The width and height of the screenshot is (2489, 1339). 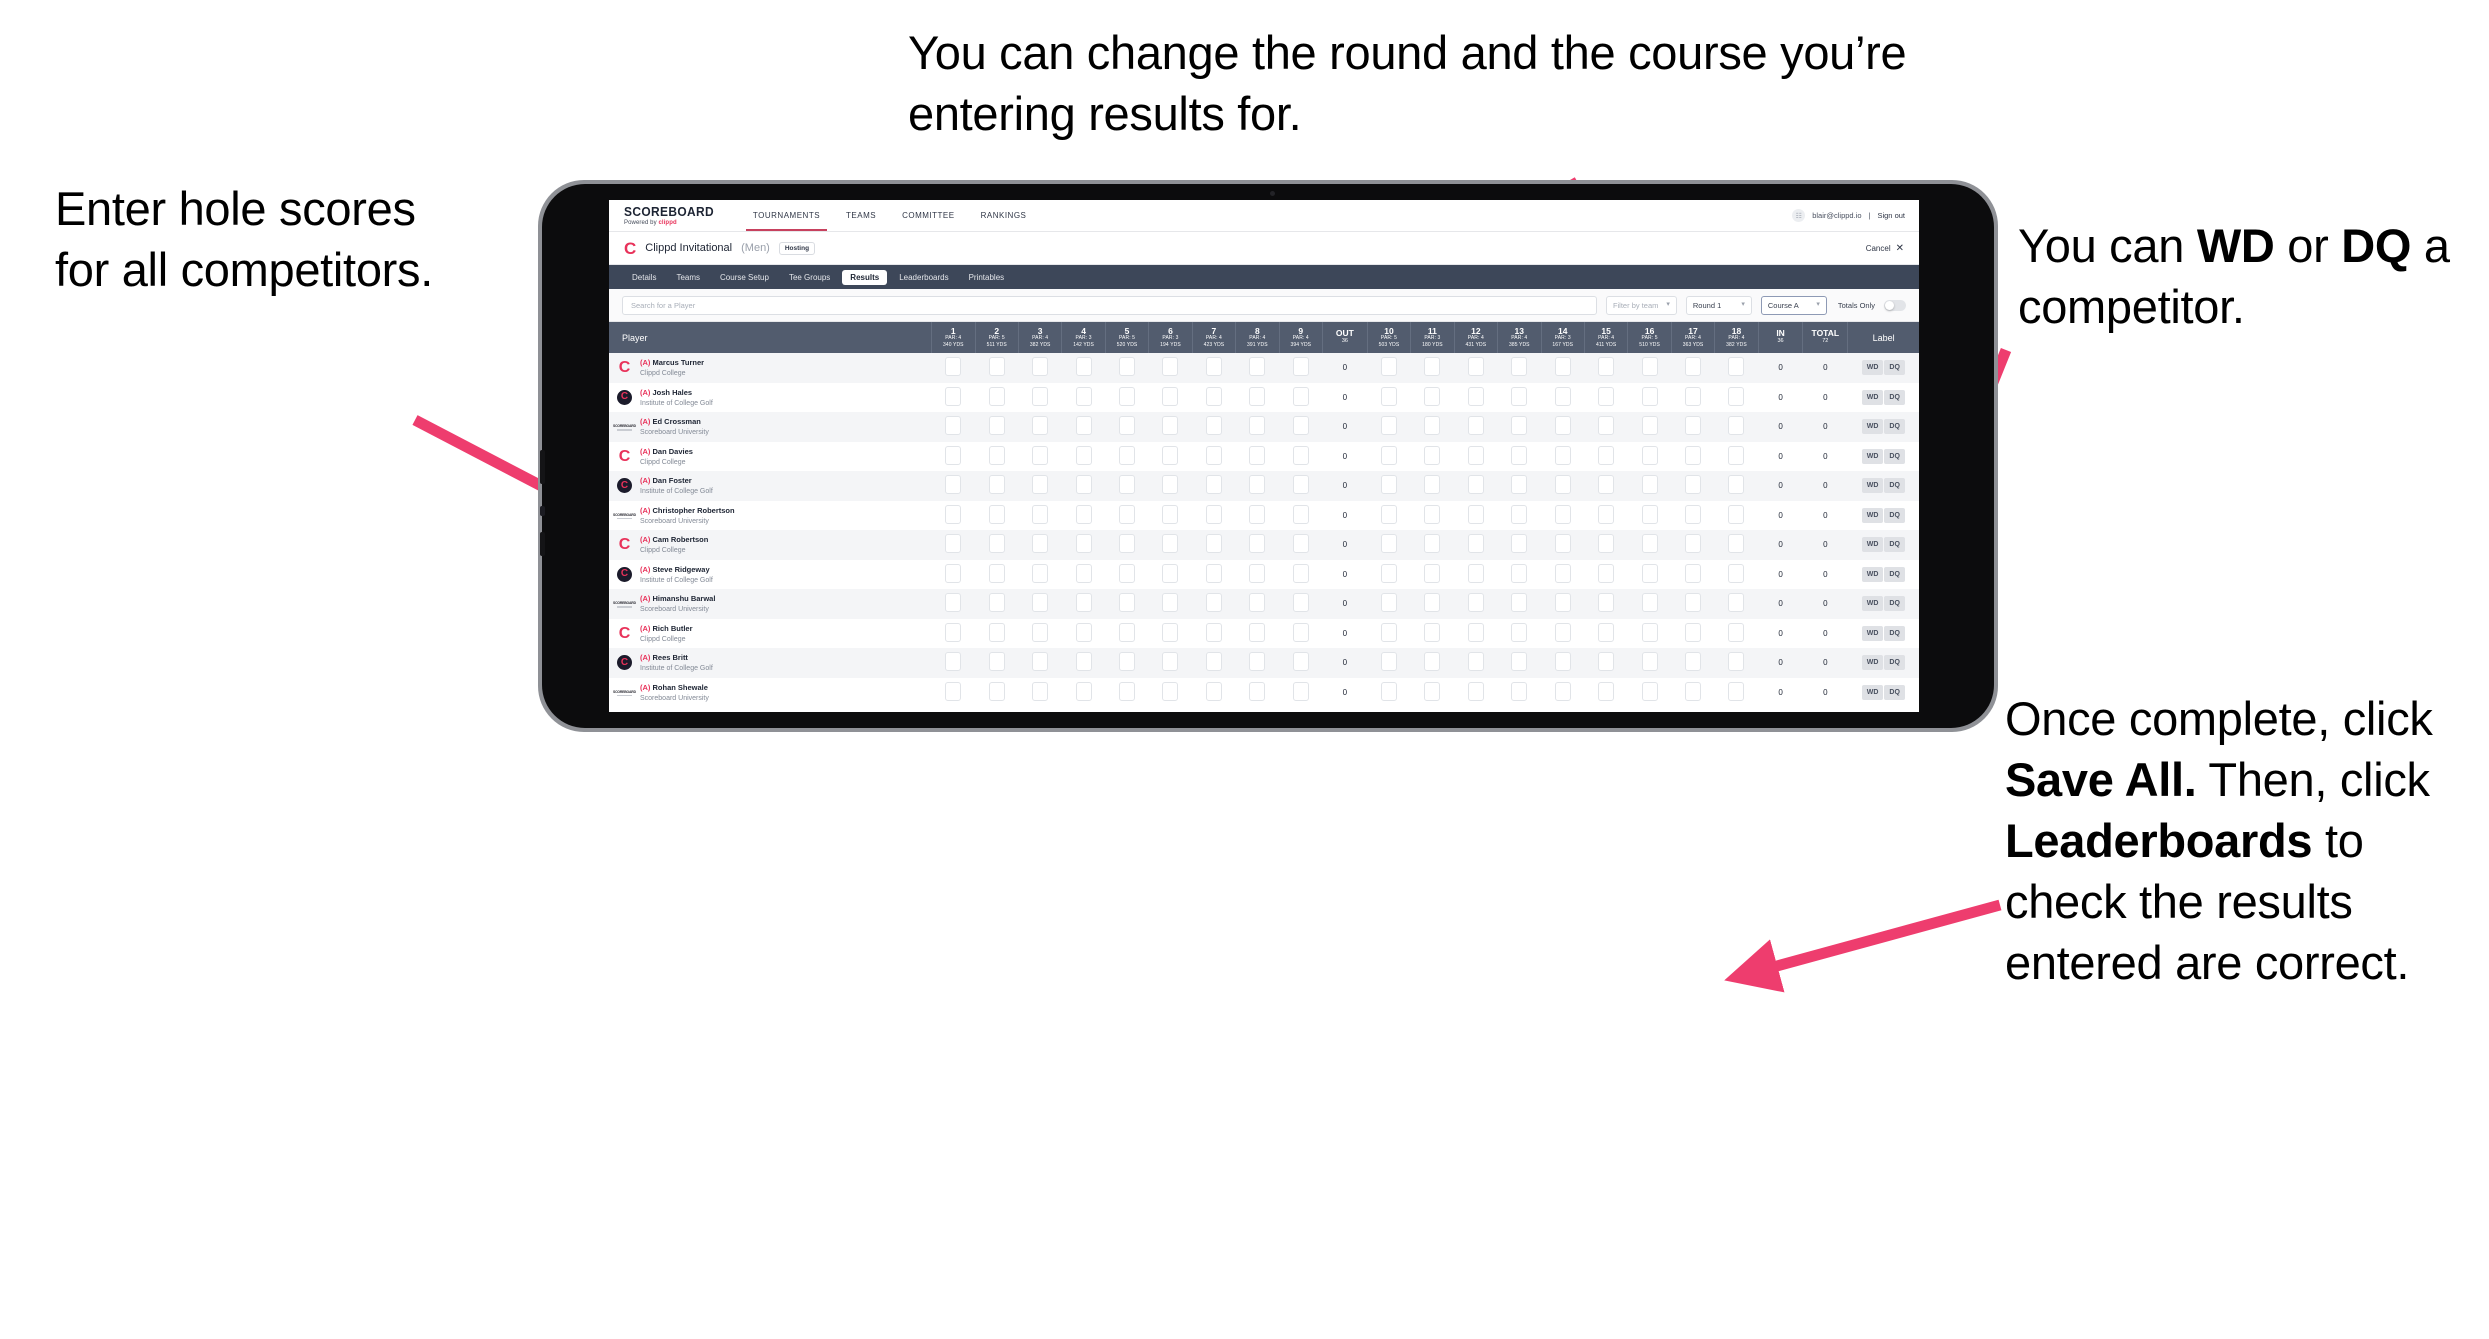 What do you see at coordinates (786, 215) in the screenshot?
I see `nav-item-tournaments: TOURNAMENTS` at bounding box center [786, 215].